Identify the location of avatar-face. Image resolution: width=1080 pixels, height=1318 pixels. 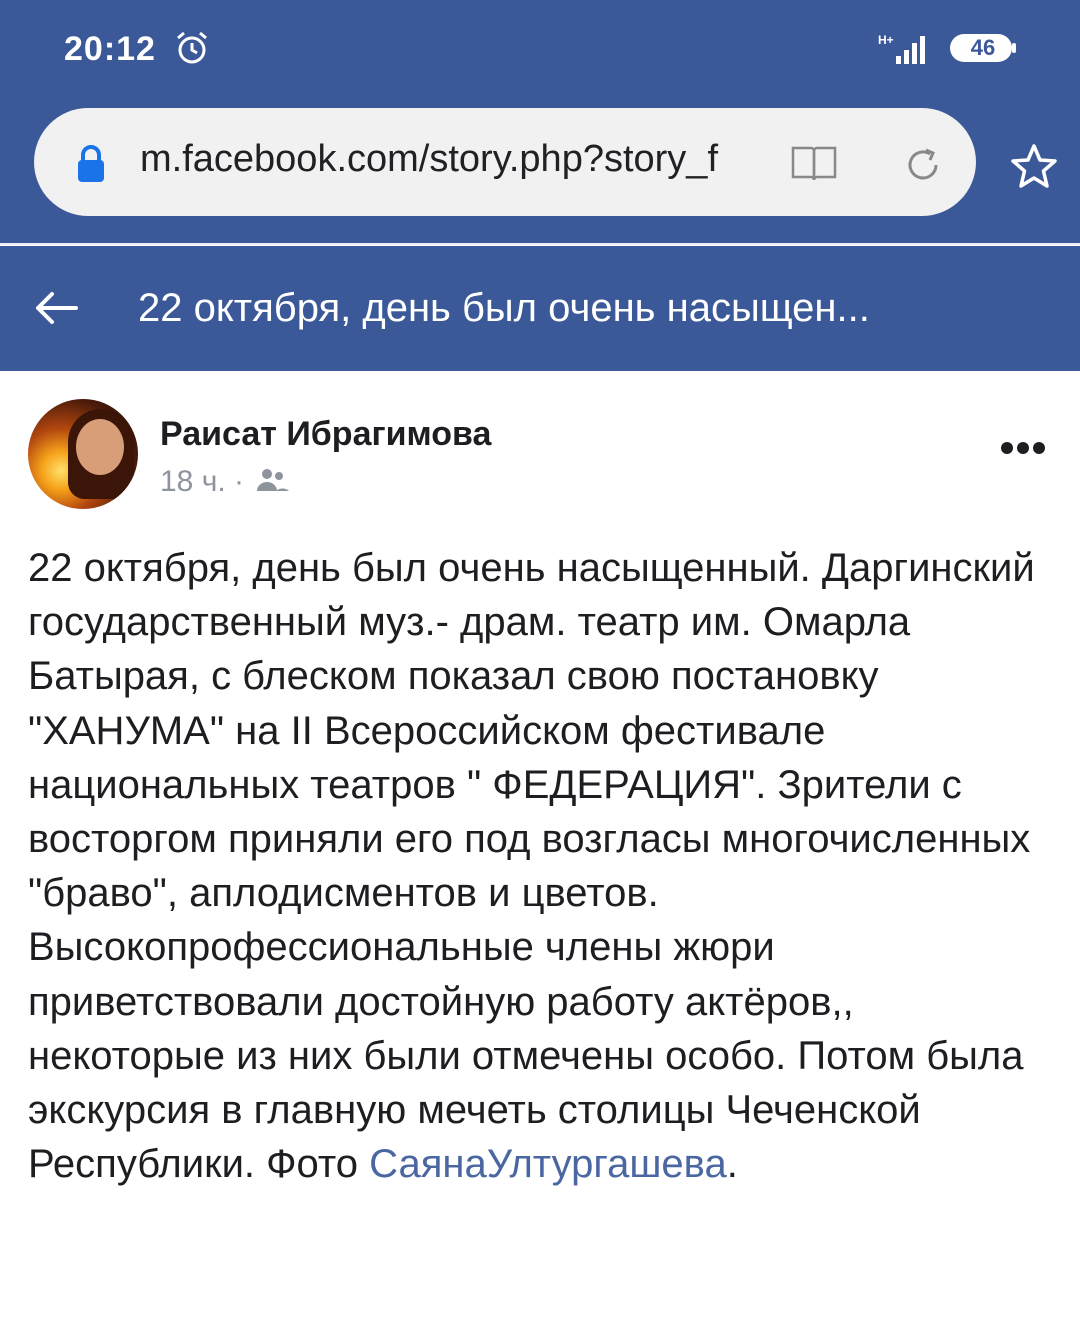
(100, 447).